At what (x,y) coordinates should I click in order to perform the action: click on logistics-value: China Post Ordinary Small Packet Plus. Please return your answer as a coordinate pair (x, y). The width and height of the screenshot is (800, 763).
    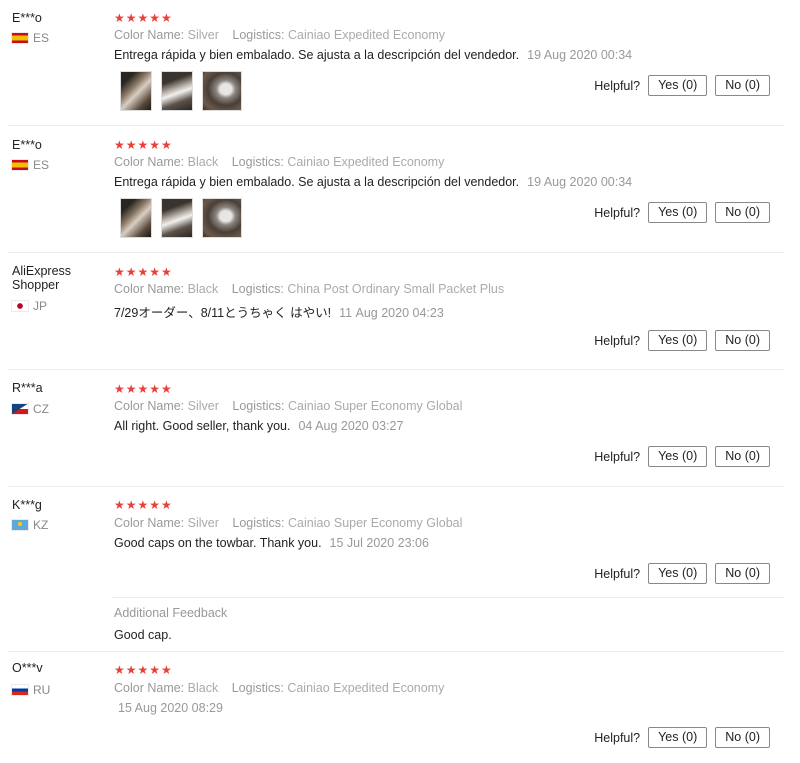
    Looking at the image, I should click on (396, 289).